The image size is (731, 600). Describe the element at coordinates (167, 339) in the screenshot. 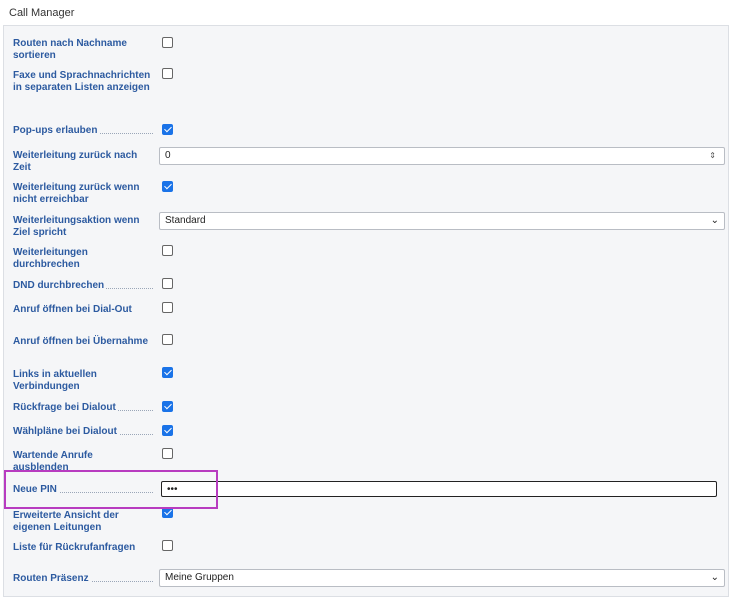

I see `anruf-uebernahme-checkbox` at that location.